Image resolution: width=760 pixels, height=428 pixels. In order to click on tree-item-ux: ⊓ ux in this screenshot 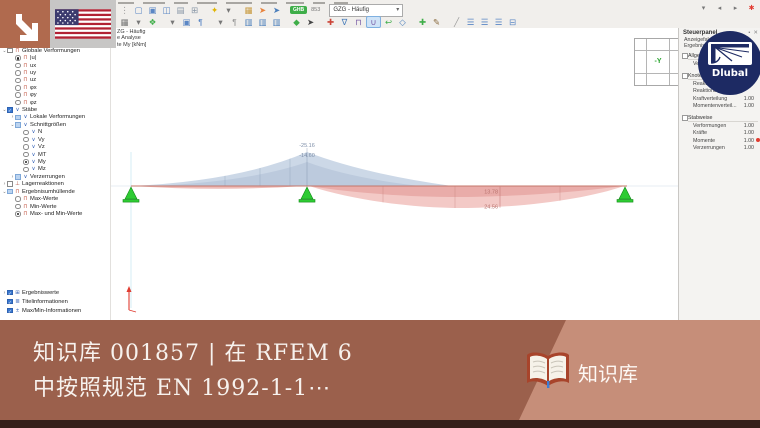, I will do `click(60, 65)`.